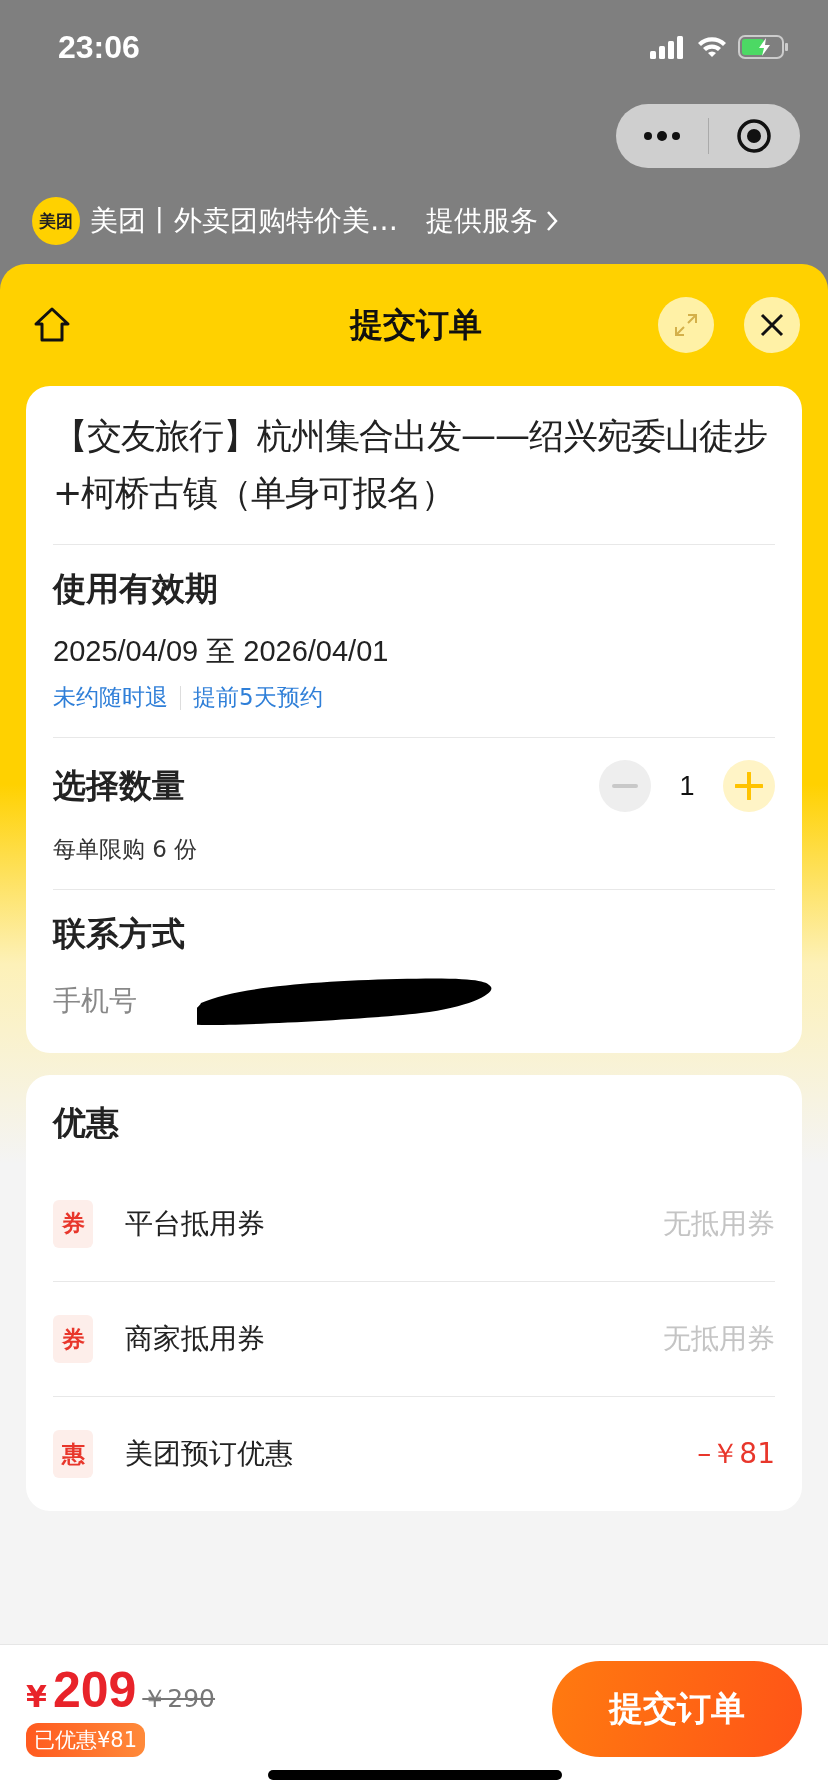  Describe the element at coordinates (119, 934) in the screenshot. I see `contact-heading: 联系方式` at that location.